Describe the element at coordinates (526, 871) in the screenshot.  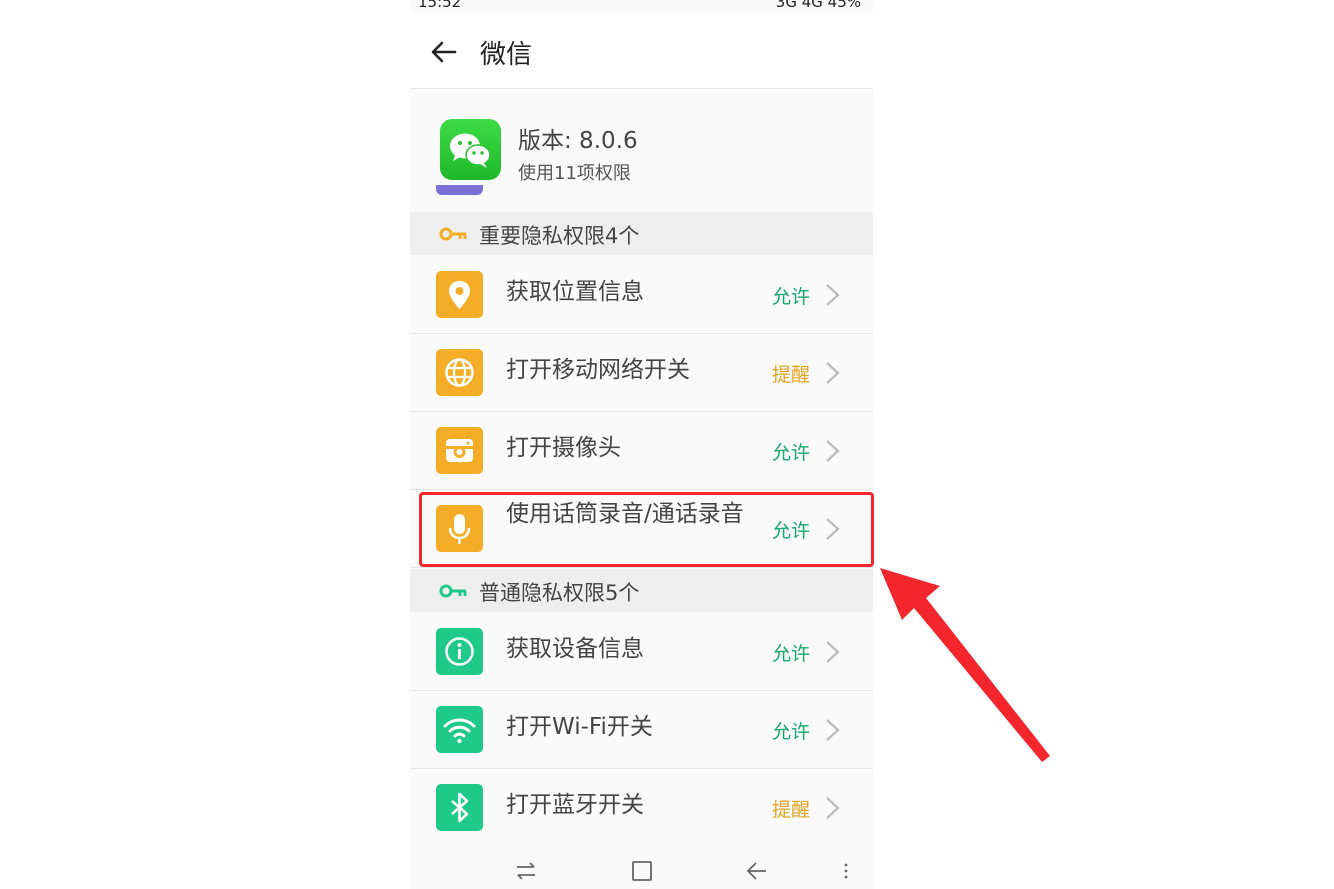
I see `switch-icon` at that location.